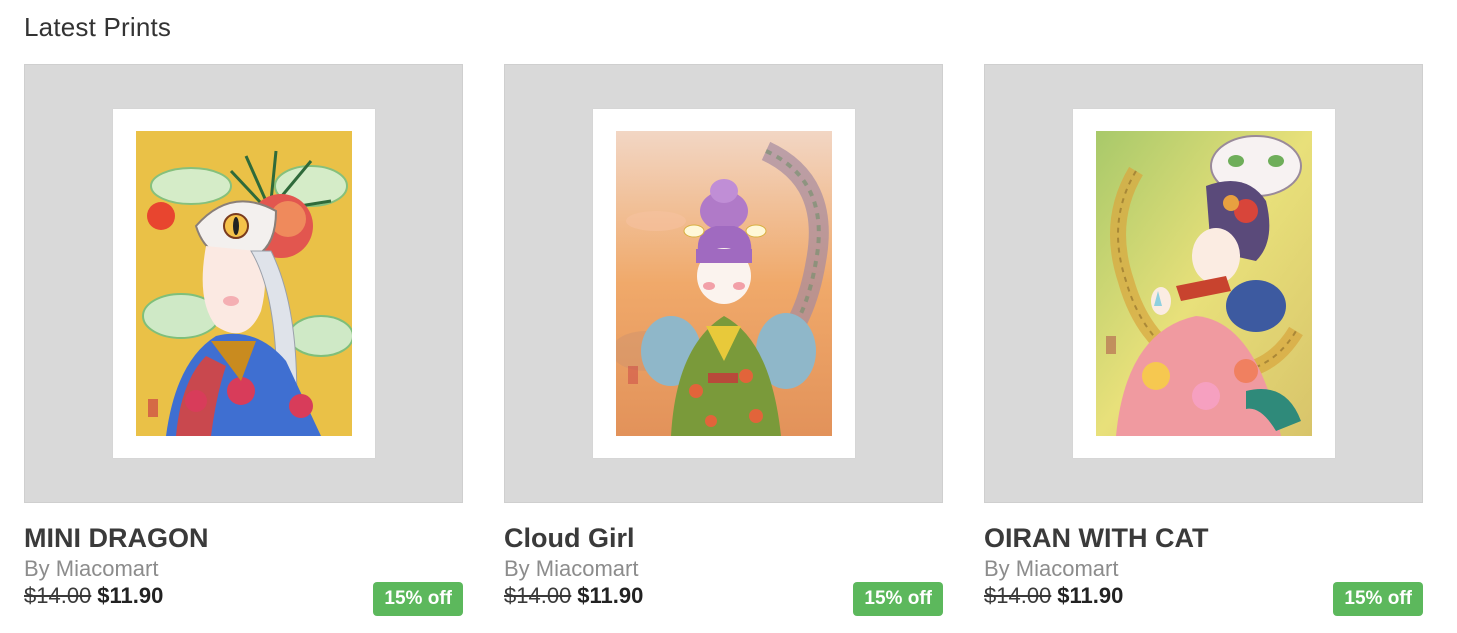 The image size is (1457, 633). What do you see at coordinates (569, 538) in the screenshot?
I see `product-title: Cloud Girl` at bounding box center [569, 538].